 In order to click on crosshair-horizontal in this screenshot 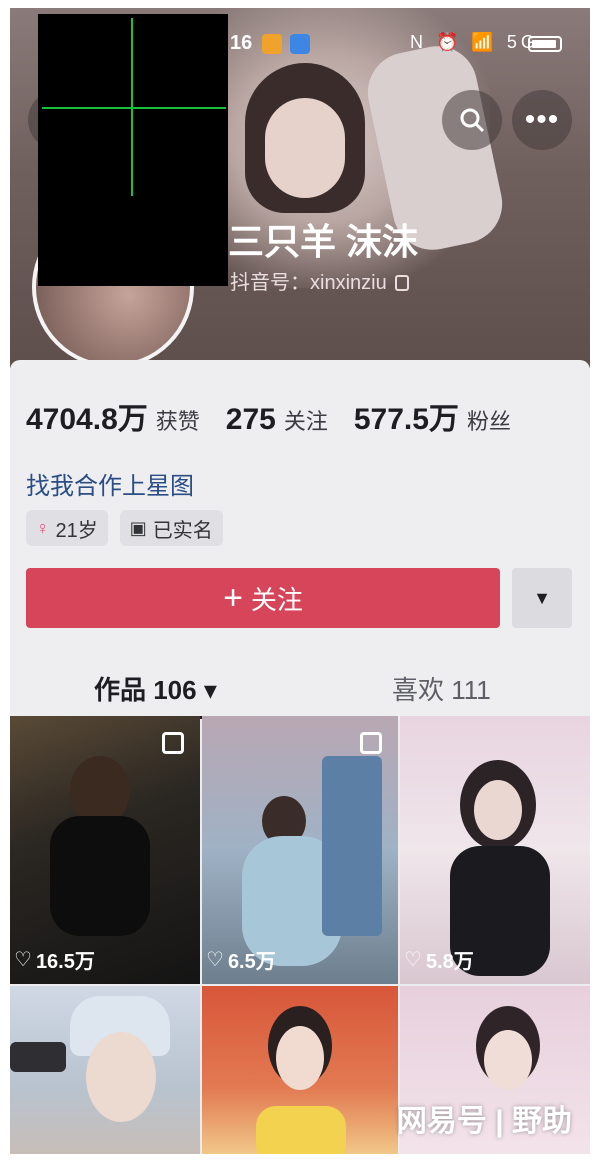, I will do `click(134, 108)`.